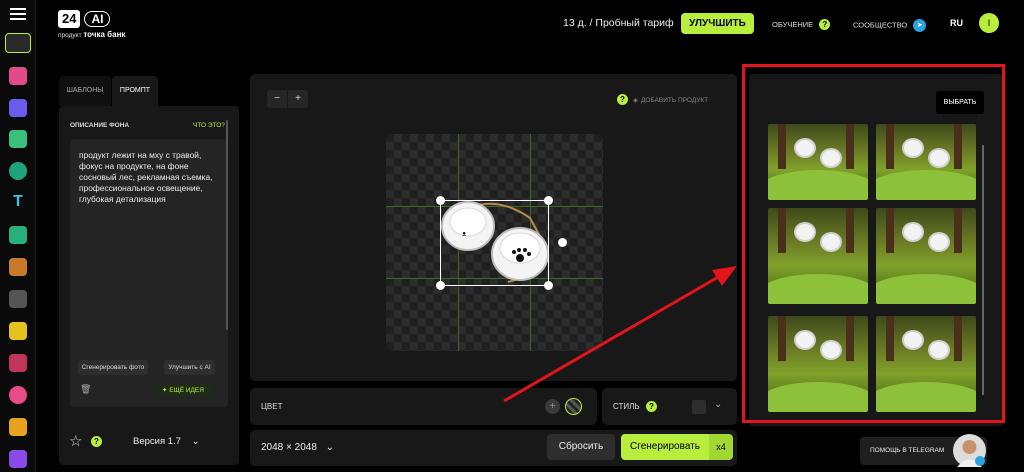  What do you see at coordinates (18, 331) in the screenshot?
I see `folder-icon` at bounding box center [18, 331].